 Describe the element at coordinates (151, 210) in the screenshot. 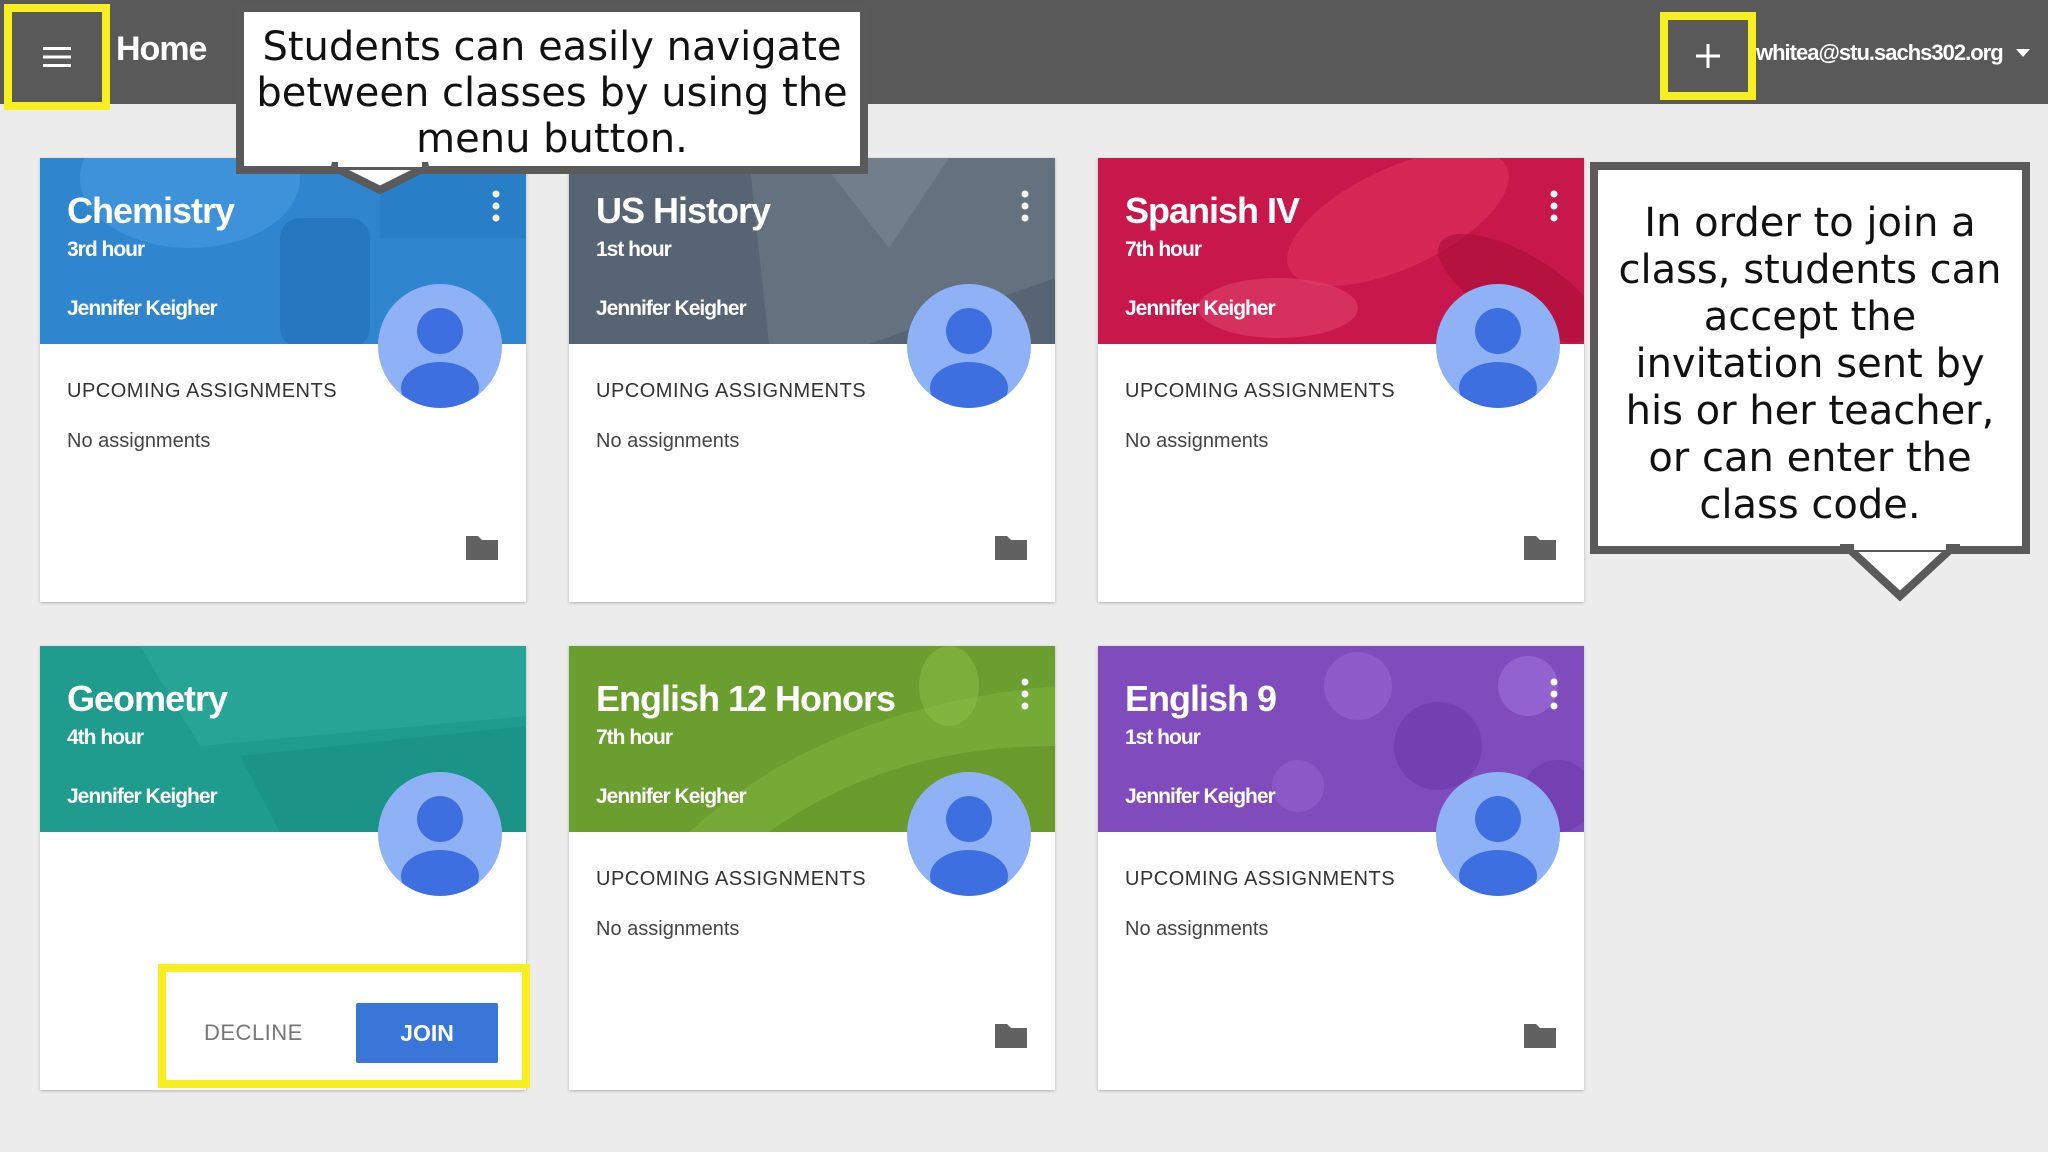

I see `class-title: Chemistry` at that location.